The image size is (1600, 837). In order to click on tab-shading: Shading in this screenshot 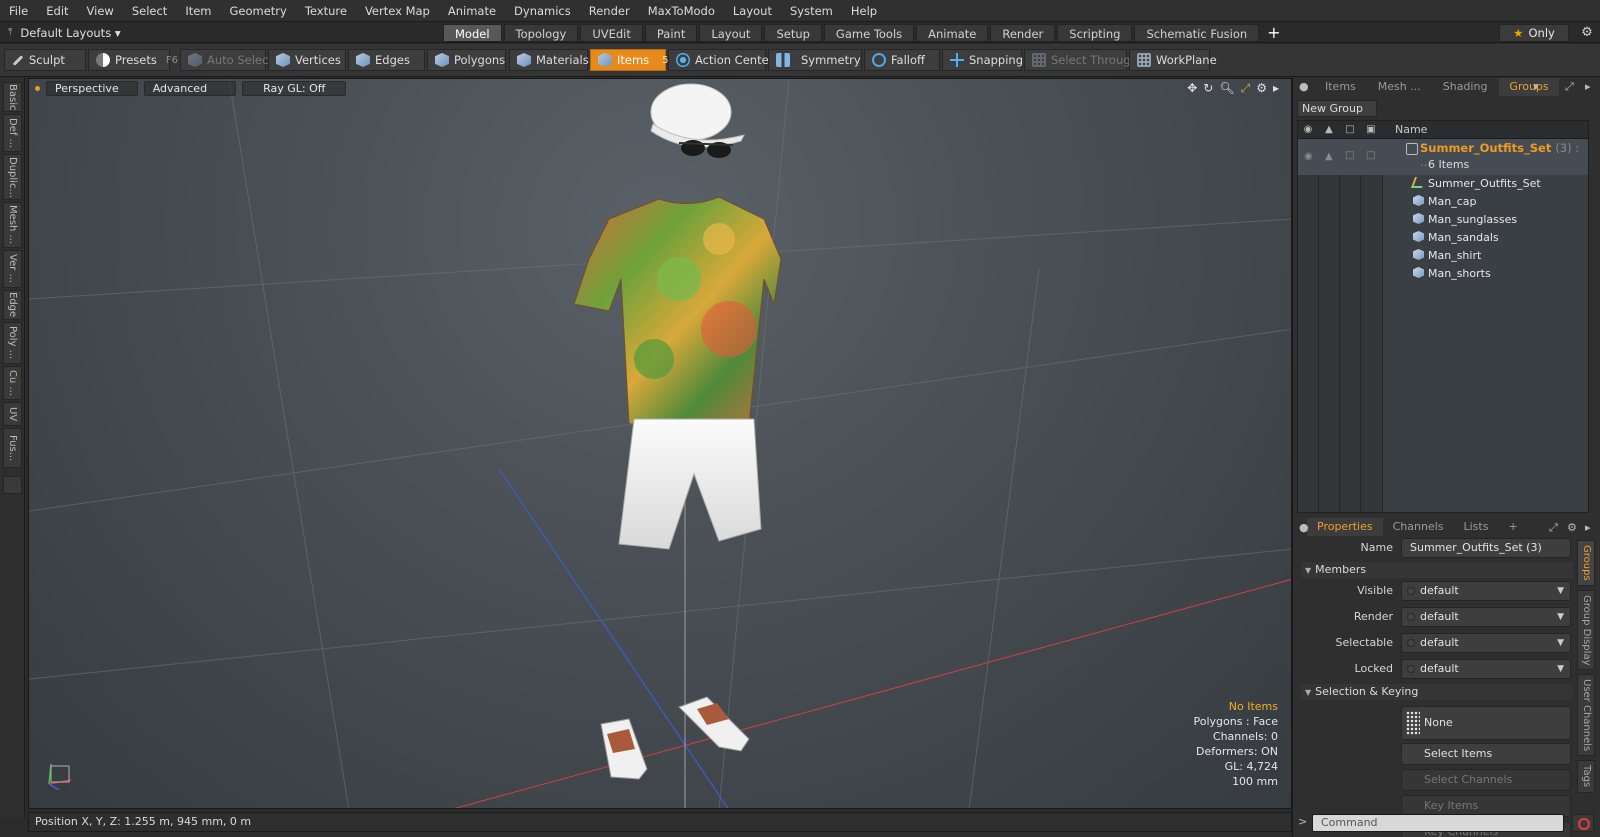, I will do `click(1465, 87)`.